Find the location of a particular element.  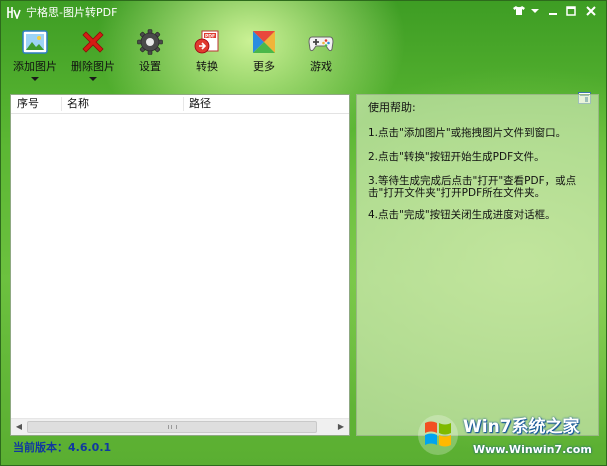

horizontal-scrollbar: ◀ ▶ is located at coordinates (180, 426).